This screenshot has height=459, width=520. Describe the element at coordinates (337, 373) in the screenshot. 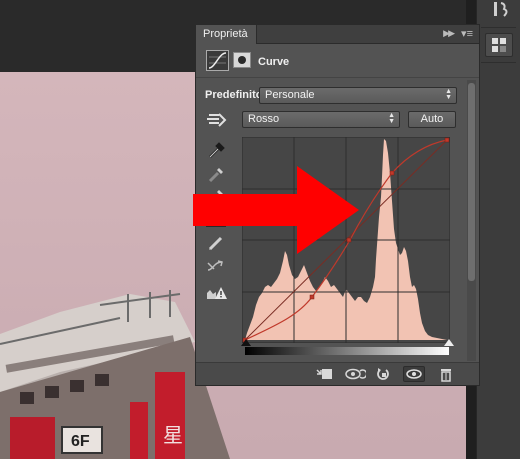

I see `panel-bottom-bar` at that location.